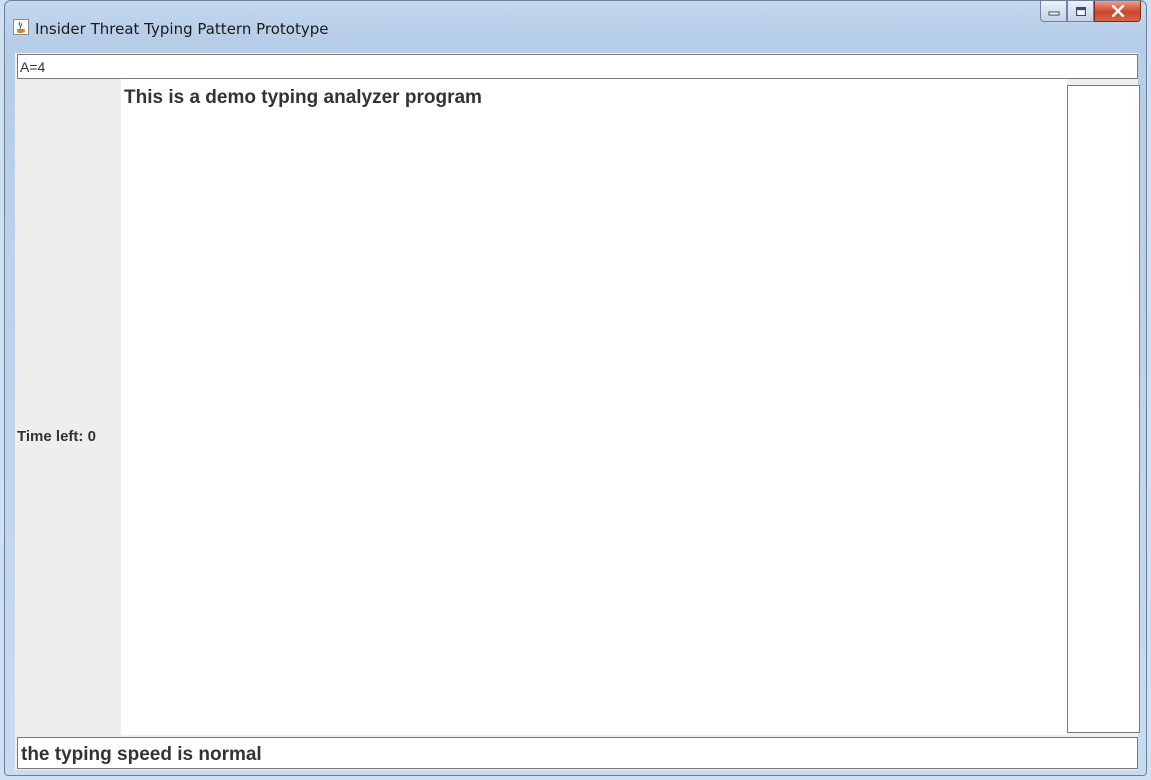 The height and width of the screenshot is (780, 1151). Describe the element at coordinates (1103, 409) in the screenshot. I see `right-panel` at that location.